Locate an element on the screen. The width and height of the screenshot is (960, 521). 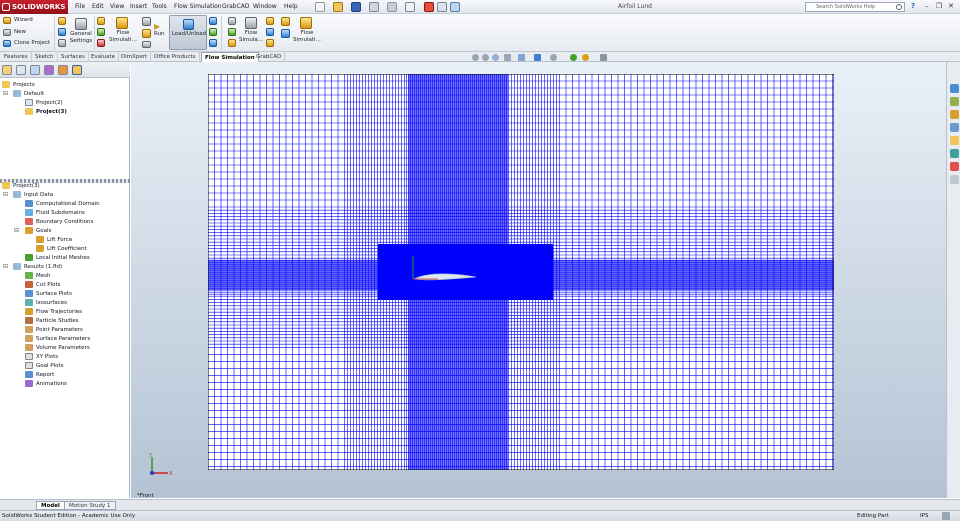
print-icon is located at coordinates (374, 7).